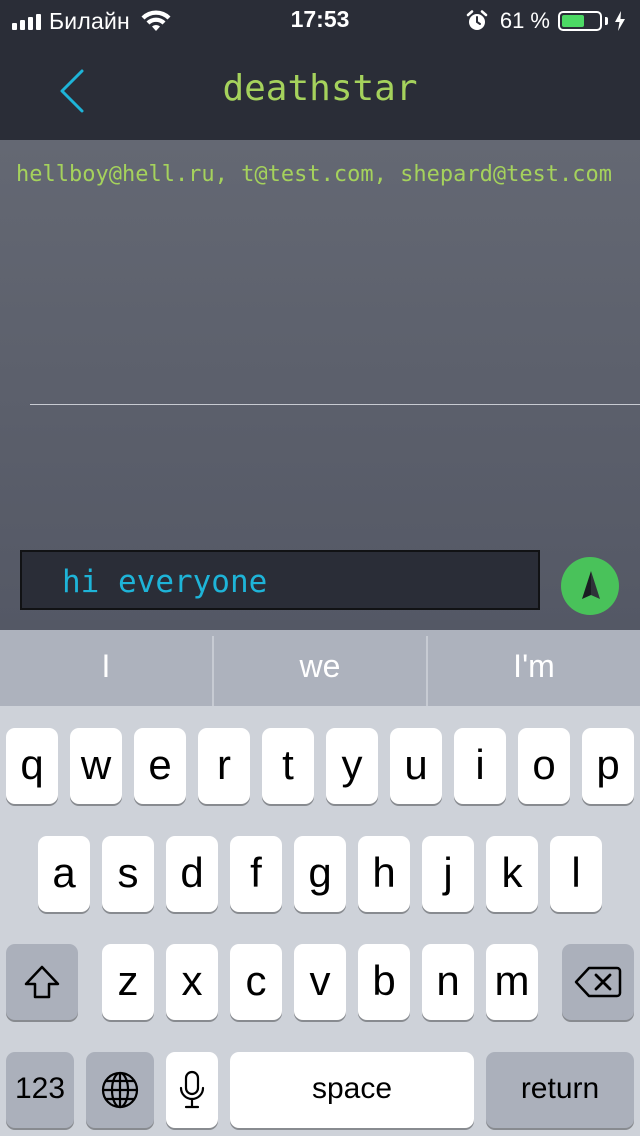 The image size is (640, 1136). I want to click on divider, so click(335, 404).